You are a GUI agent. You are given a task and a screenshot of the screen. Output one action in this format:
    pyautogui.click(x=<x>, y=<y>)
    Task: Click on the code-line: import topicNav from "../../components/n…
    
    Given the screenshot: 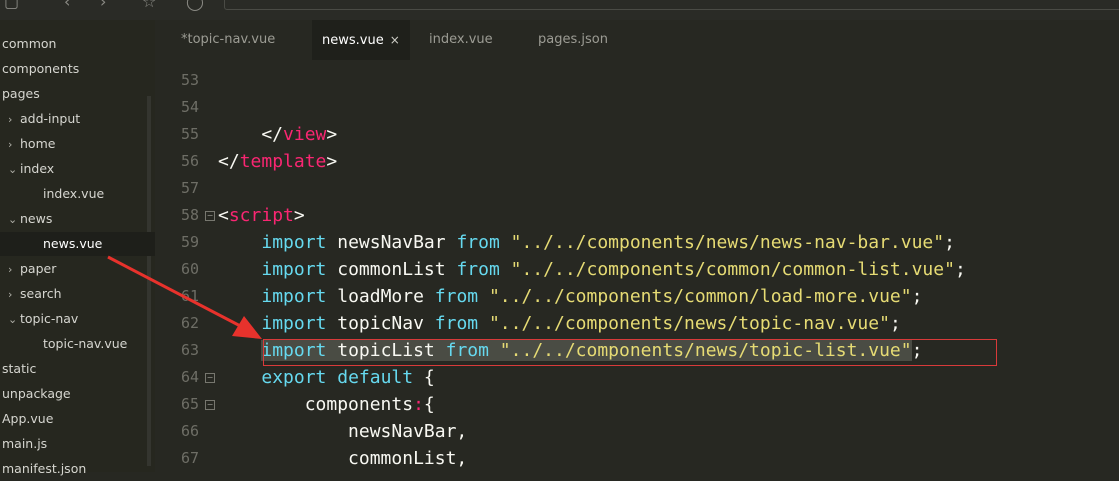 What is the action you would take?
    pyautogui.click(x=559, y=323)
    